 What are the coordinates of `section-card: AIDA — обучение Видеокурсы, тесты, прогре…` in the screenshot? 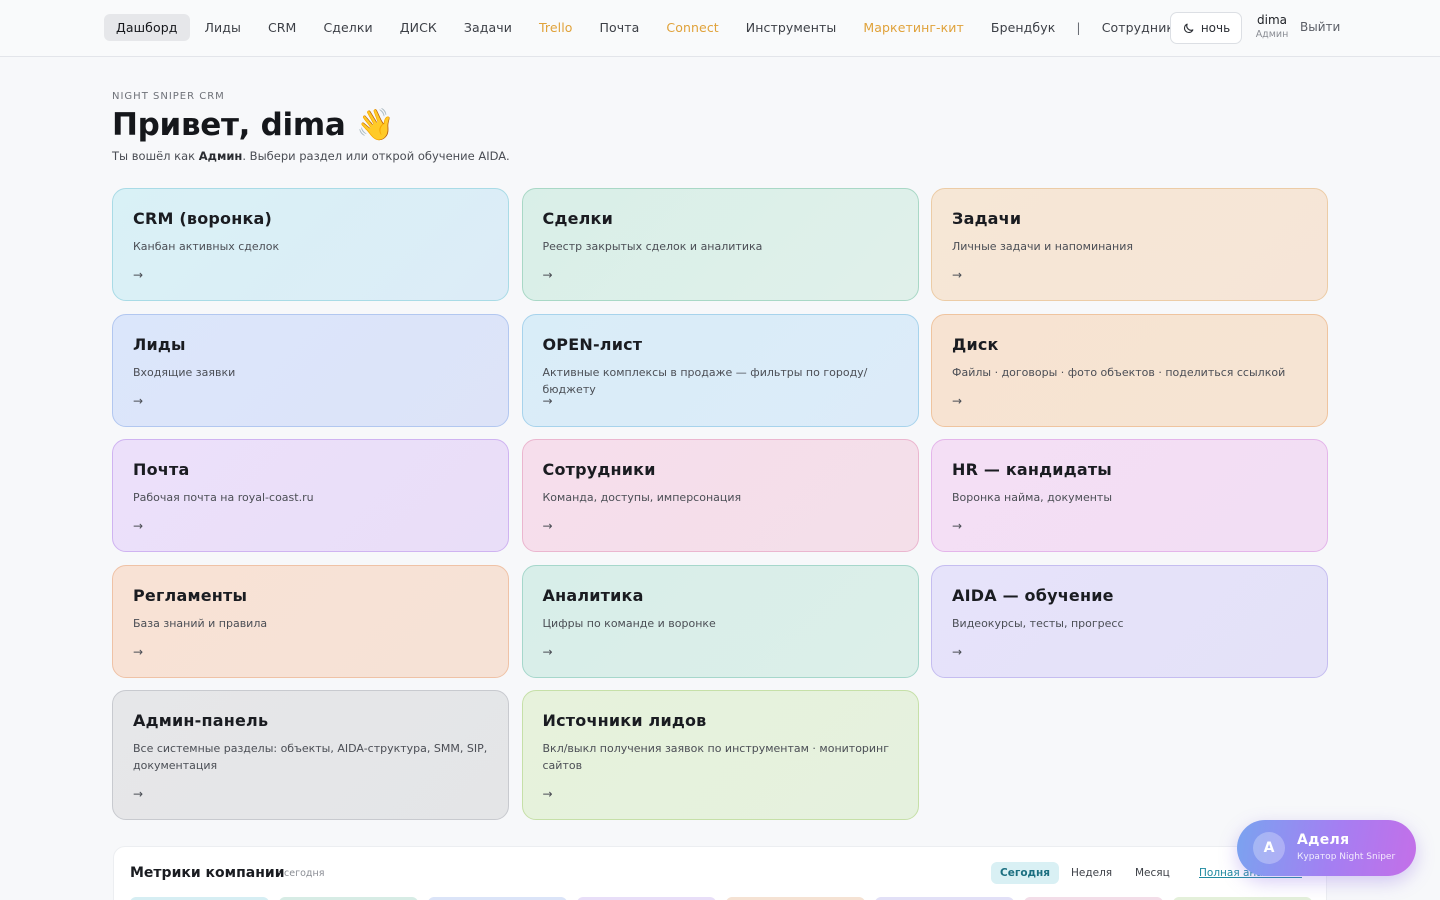 It's located at (1129, 621).